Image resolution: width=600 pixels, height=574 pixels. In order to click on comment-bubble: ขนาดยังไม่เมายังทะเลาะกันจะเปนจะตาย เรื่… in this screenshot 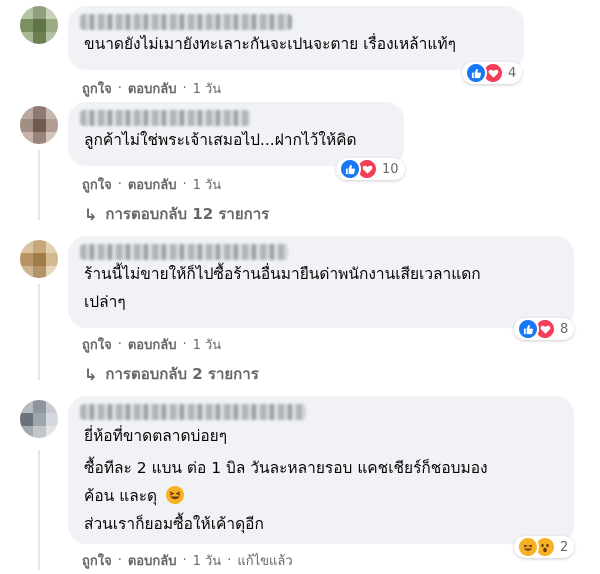, I will do `click(296, 38)`.